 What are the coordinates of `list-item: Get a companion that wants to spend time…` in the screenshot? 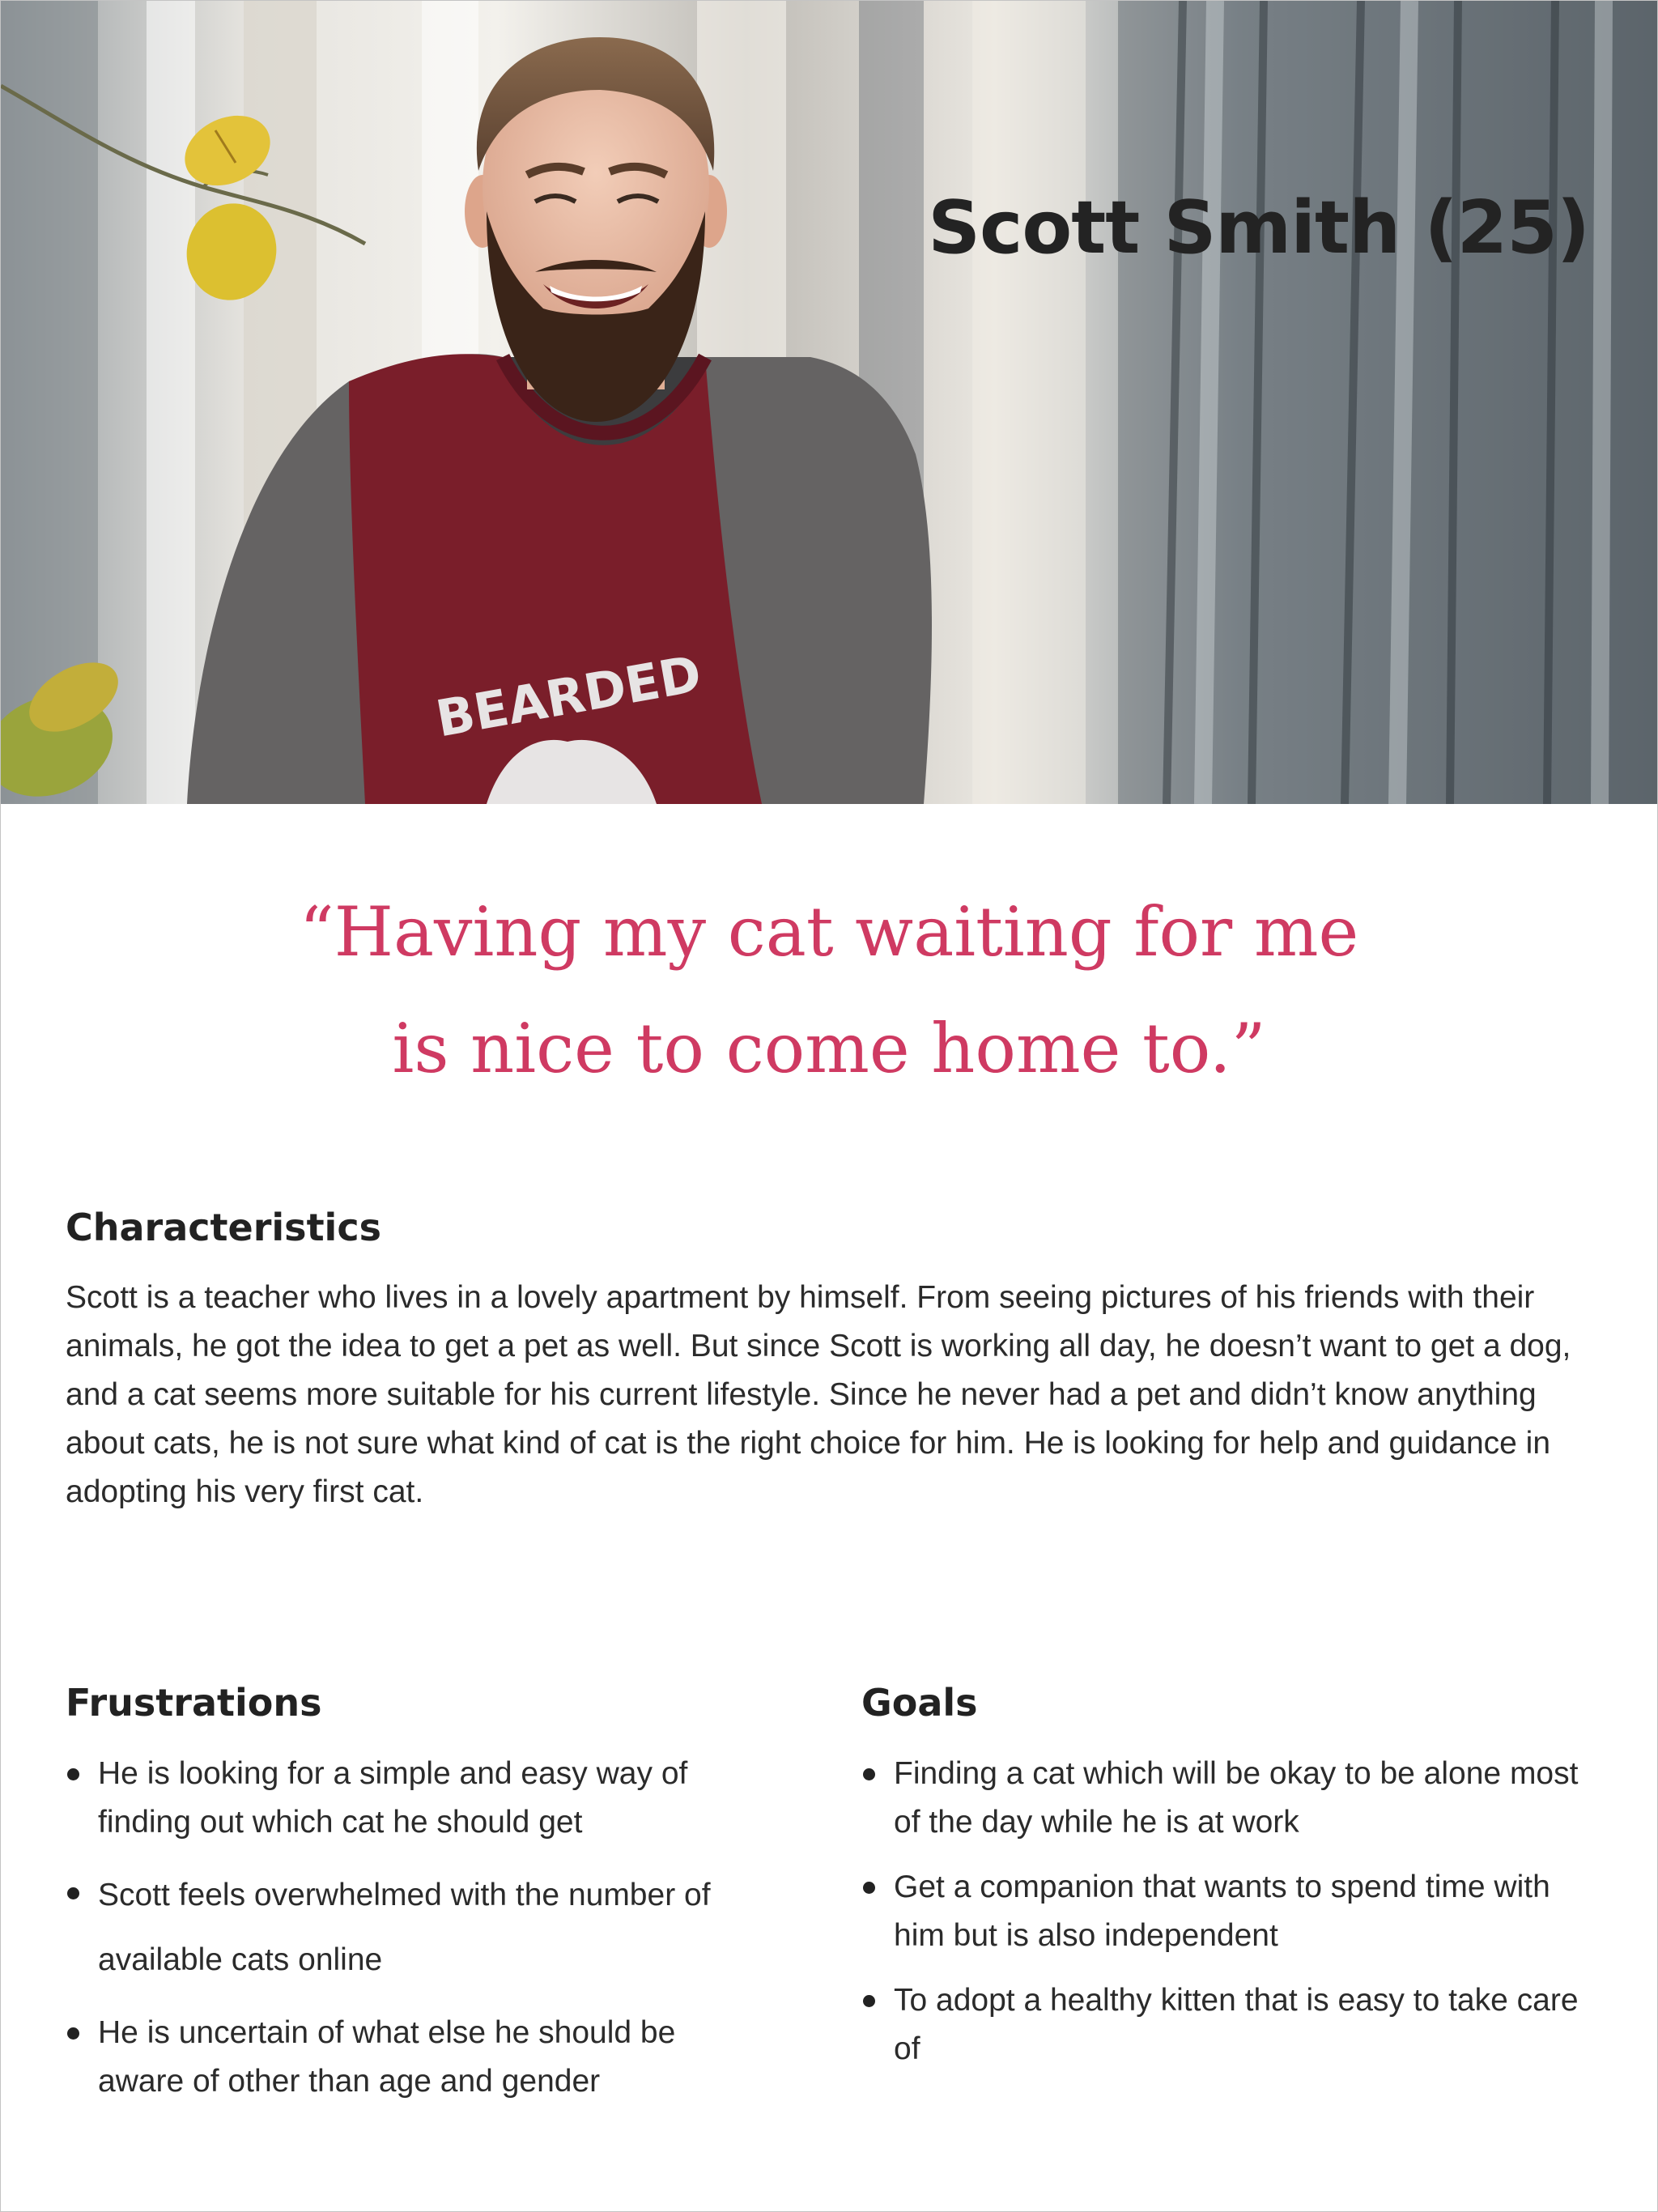 It's located at (1233, 1912).